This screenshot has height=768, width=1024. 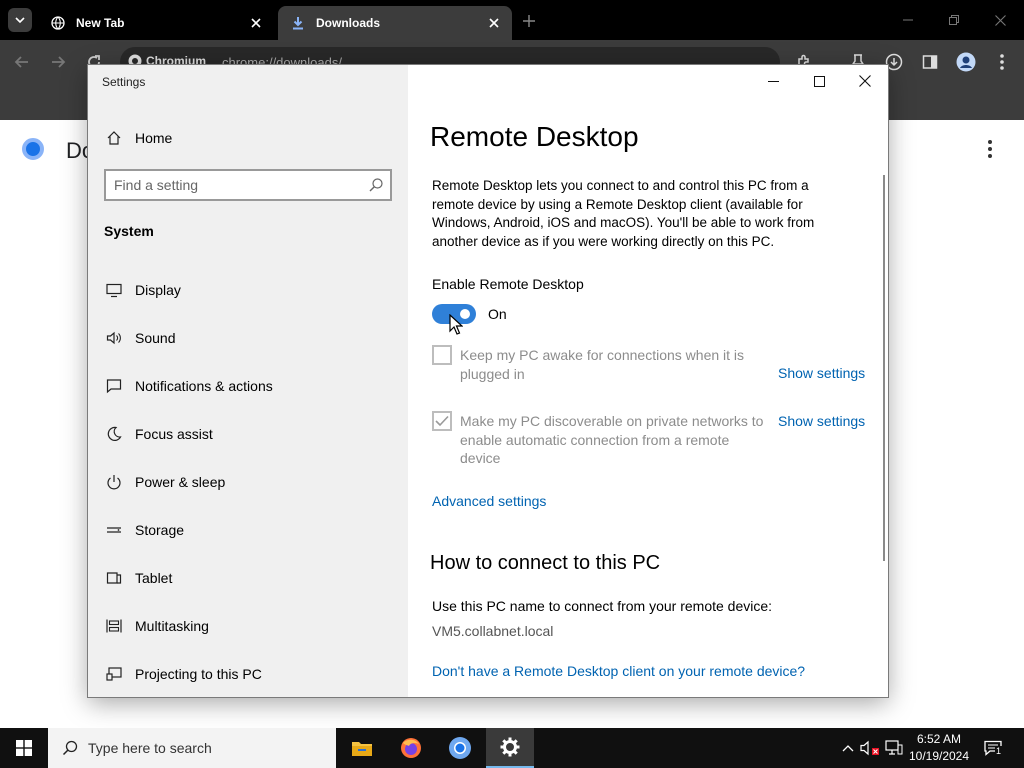 What do you see at coordinates (442, 355) in the screenshot?
I see `keep-awake-checkbox` at bounding box center [442, 355].